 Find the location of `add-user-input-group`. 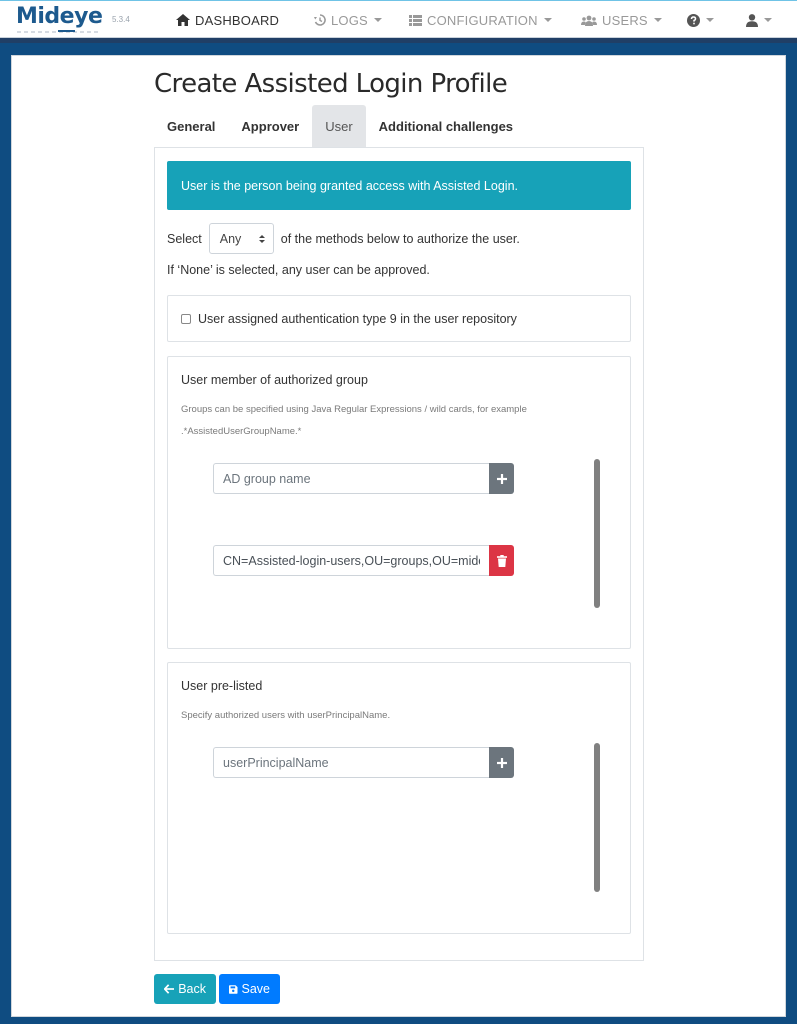

add-user-input-group is located at coordinates (363, 762).